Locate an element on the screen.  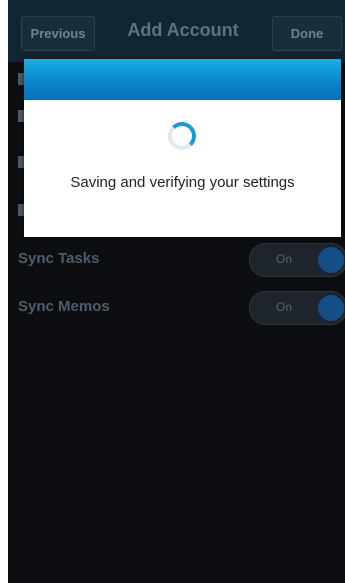
sync-tasks-toggle: On is located at coordinates (297, 260).